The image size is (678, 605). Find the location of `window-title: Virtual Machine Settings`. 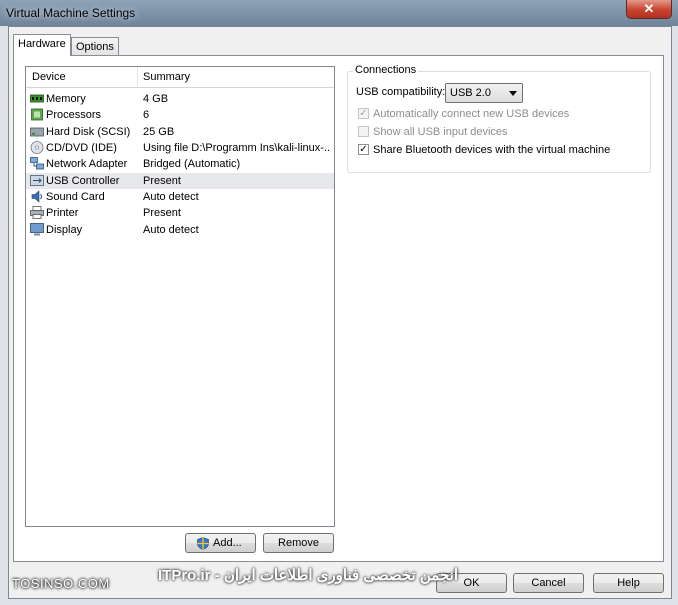

window-title: Virtual Machine Settings is located at coordinates (71, 13).